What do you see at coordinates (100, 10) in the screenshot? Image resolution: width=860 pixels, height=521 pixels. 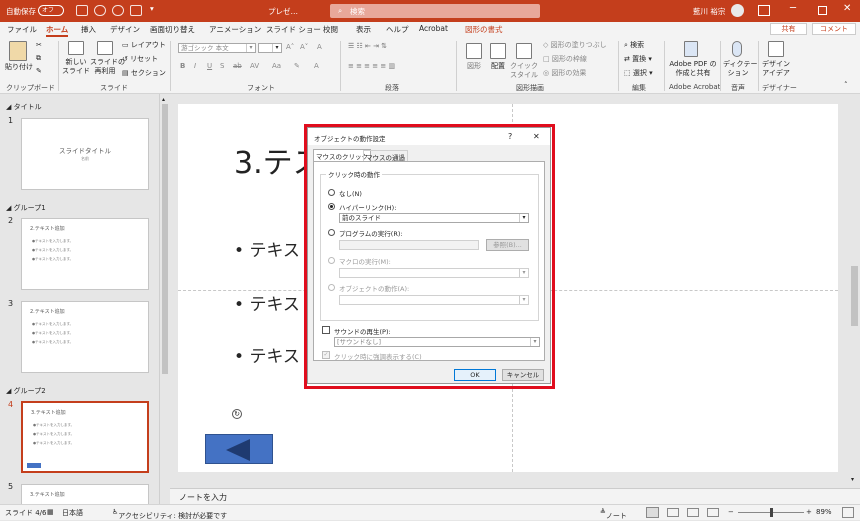 I see `undo-icon` at bounding box center [100, 10].